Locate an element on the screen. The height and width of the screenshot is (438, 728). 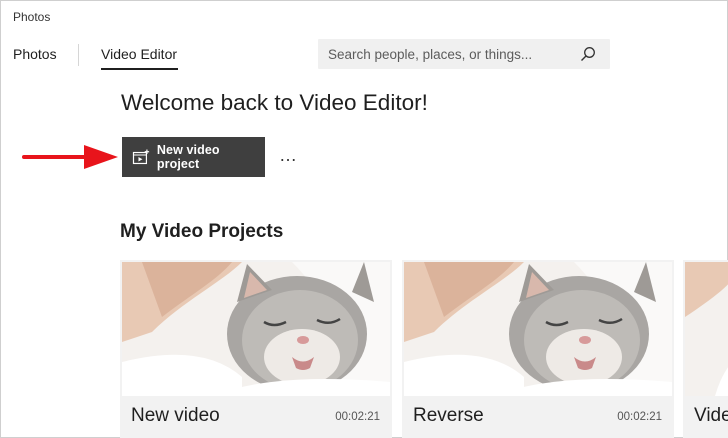
new-video-project-button: New video project is located at coordinates (193, 157).